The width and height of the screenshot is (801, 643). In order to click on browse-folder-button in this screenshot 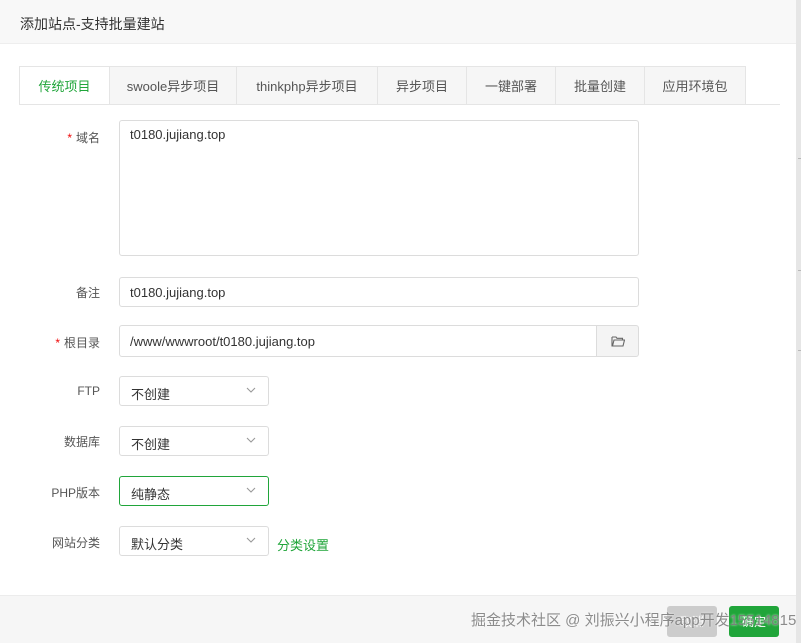, I will do `click(617, 341)`.